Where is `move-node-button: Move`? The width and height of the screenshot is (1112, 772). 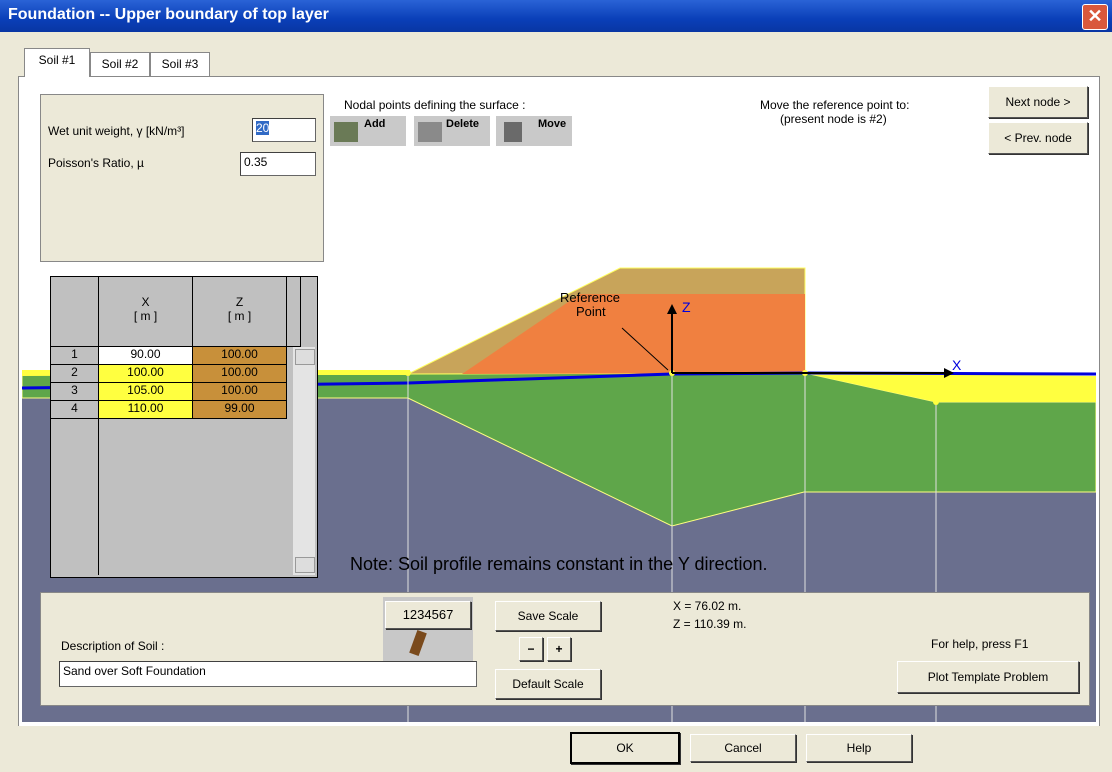
move-node-button: Move is located at coordinates (534, 131).